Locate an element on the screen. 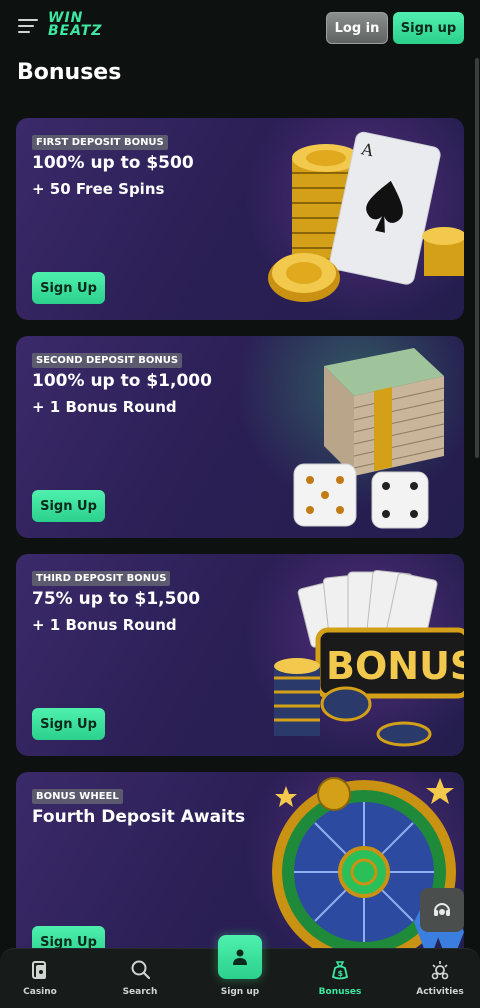 This screenshot has width=480, height=1008. page-title: Bonuses is located at coordinates (69, 72).